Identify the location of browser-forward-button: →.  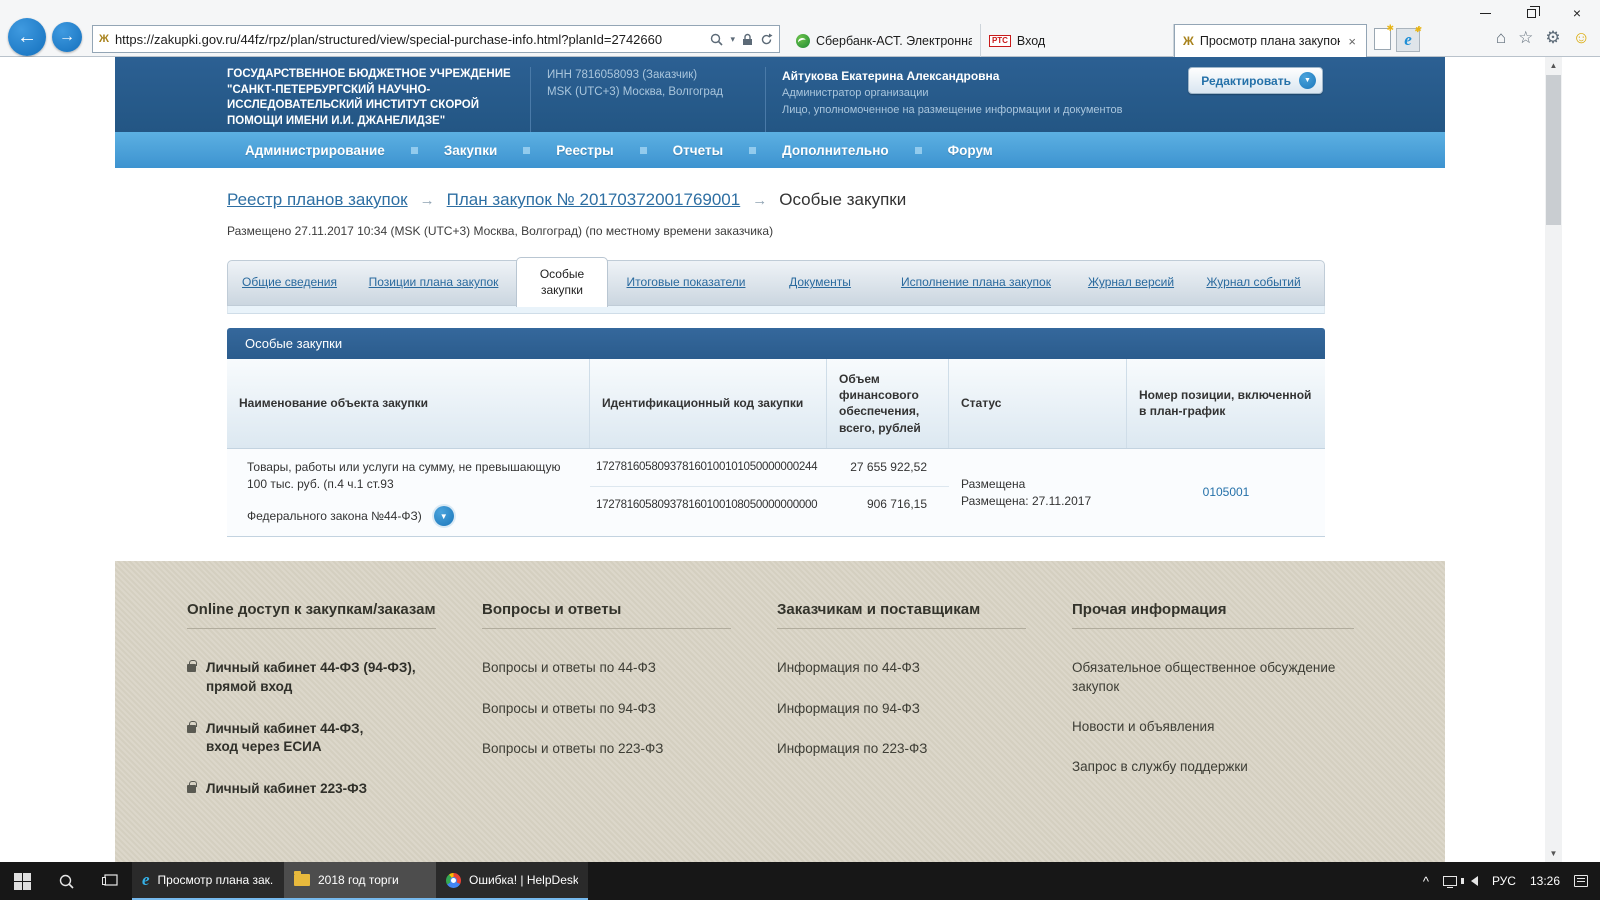
(67, 37).